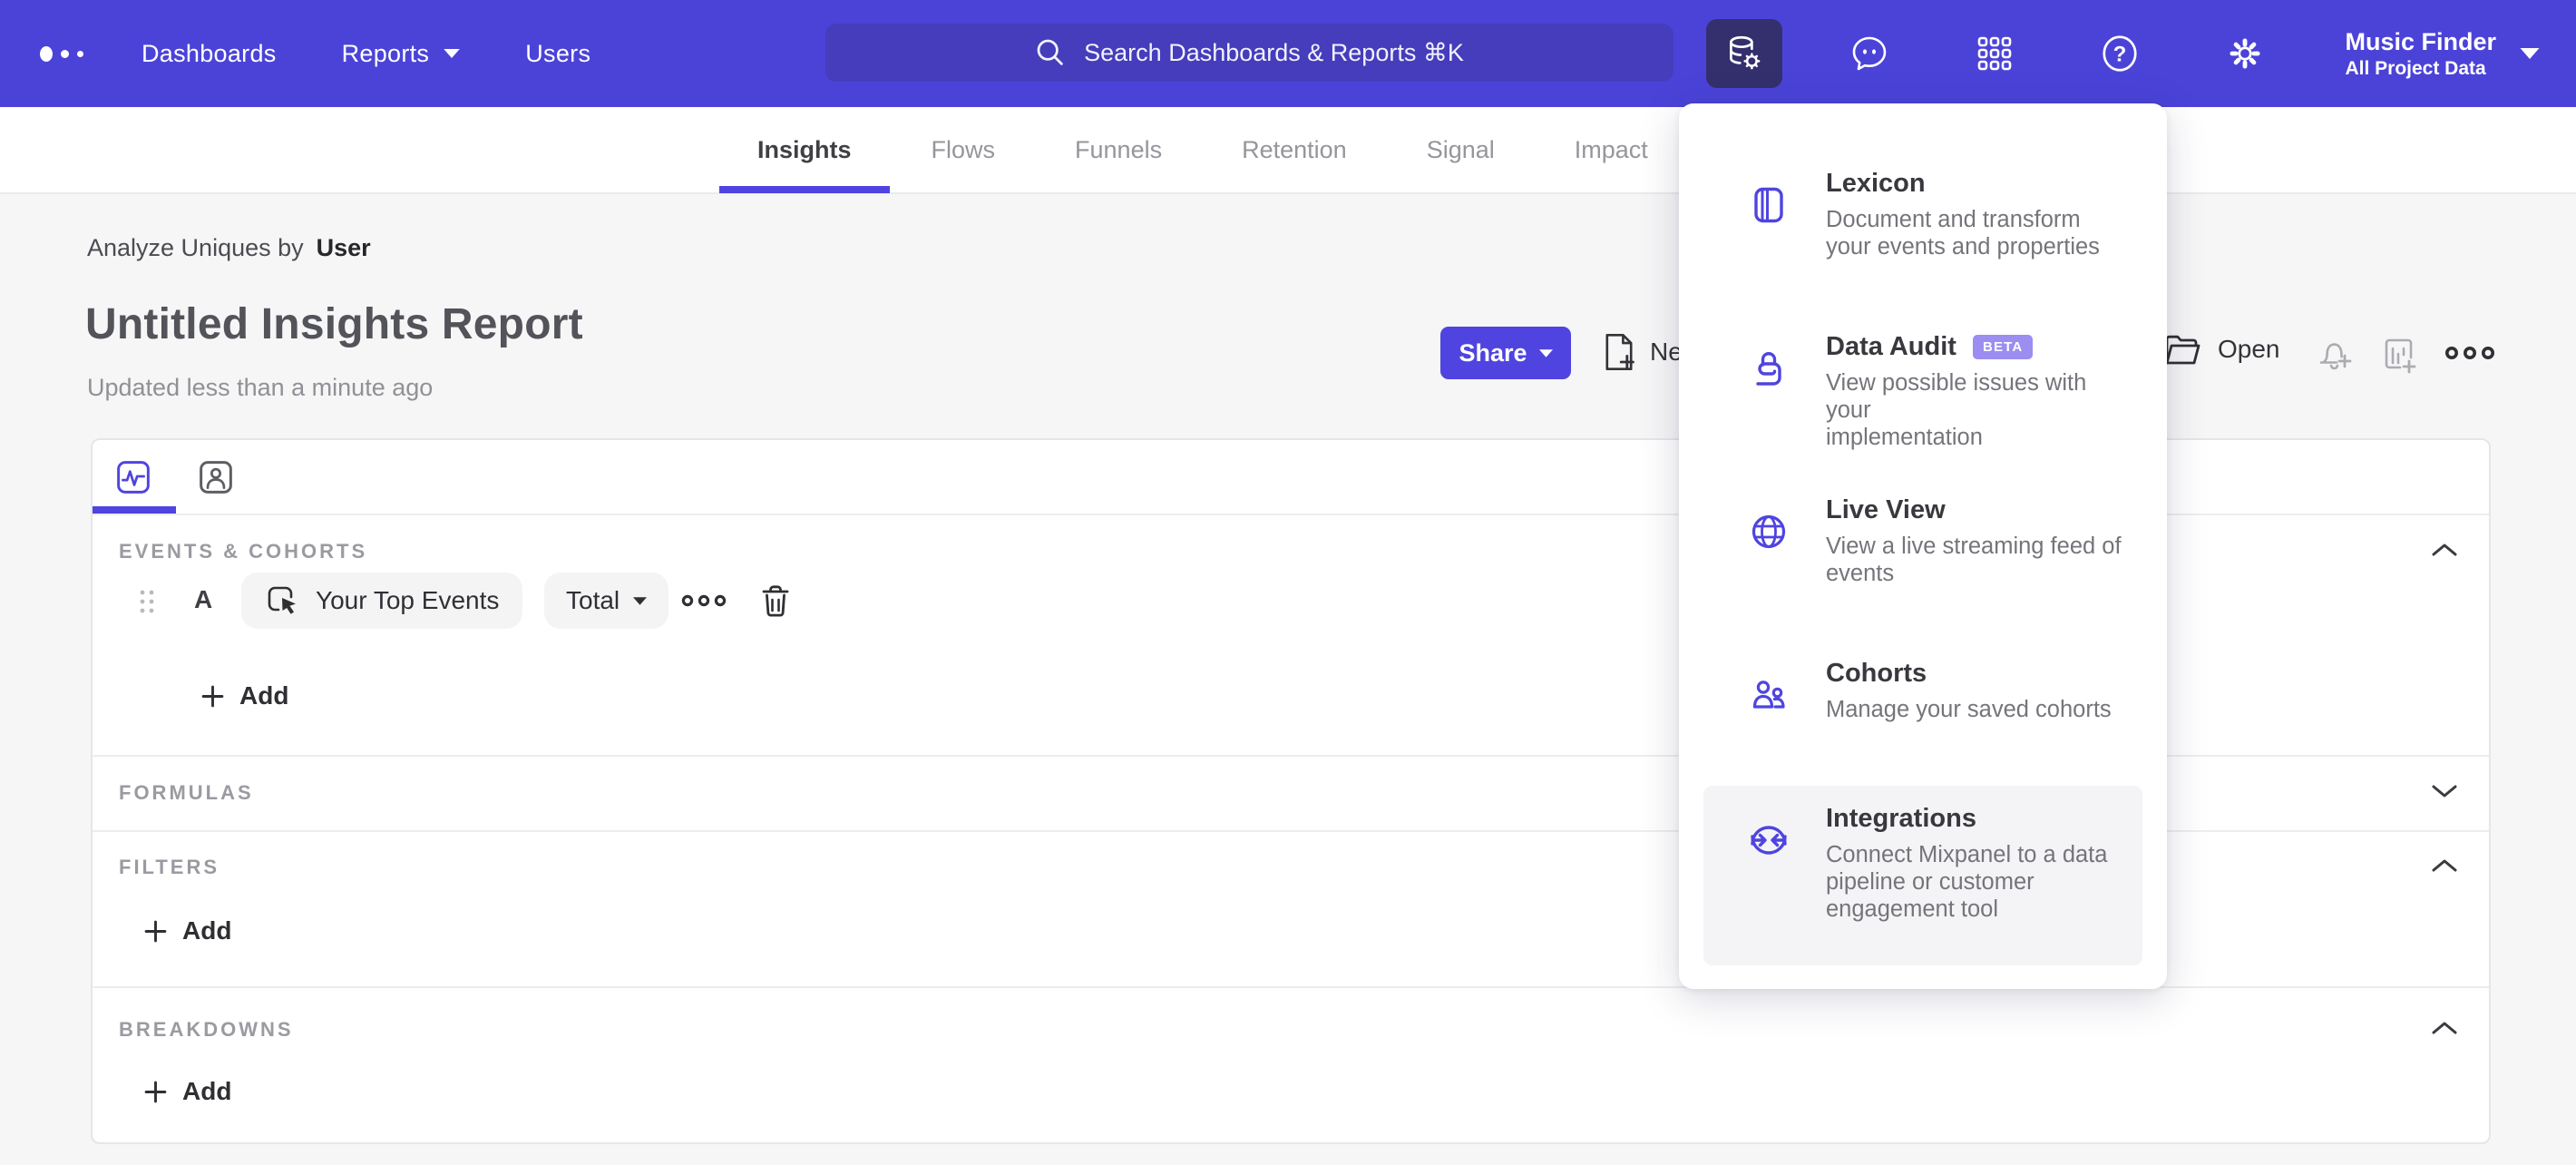 The height and width of the screenshot is (1165, 2576). I want to click on nav-dashboards: Dashboards, so click(209, 54).